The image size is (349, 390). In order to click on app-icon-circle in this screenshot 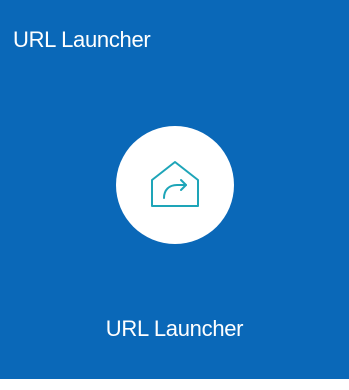, I will do `click(175, 185)`.